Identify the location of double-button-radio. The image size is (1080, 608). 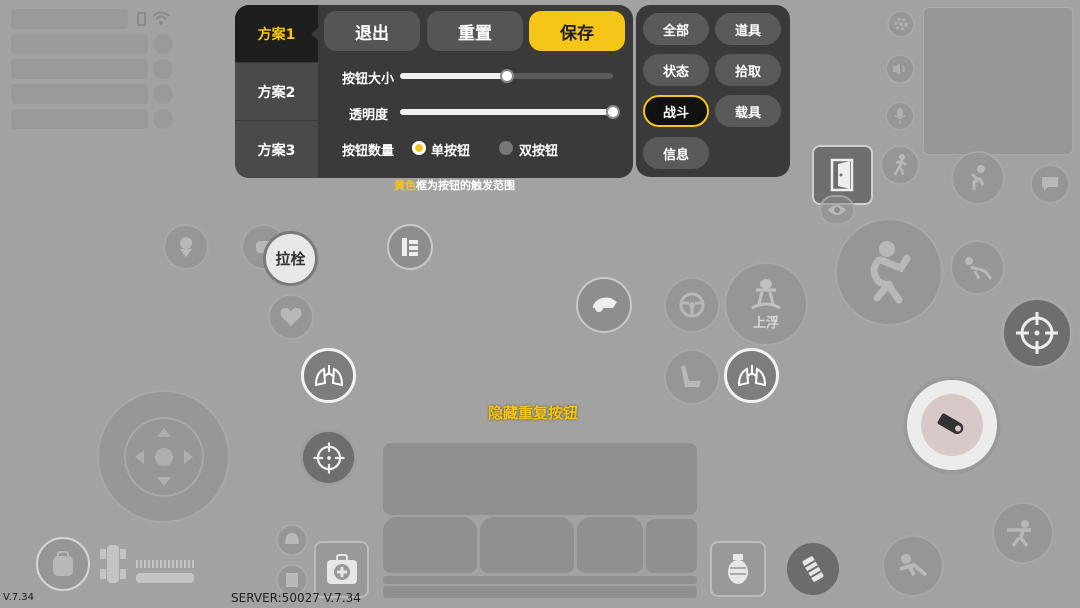
(506, 148).